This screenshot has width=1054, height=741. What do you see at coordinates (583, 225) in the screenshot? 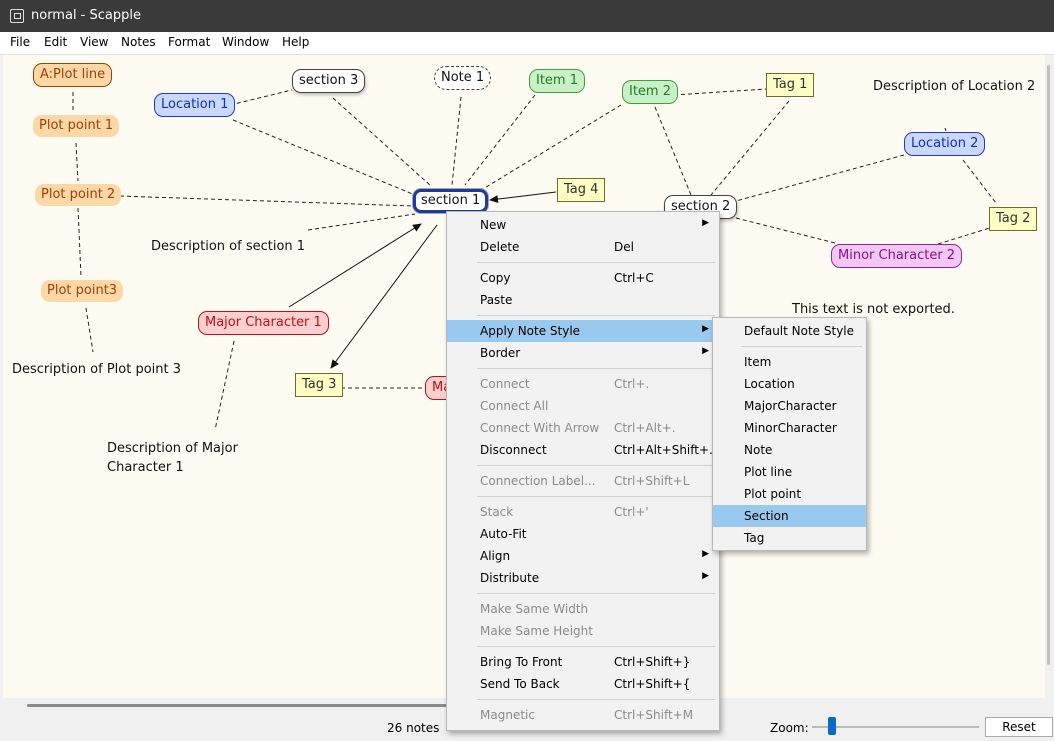
I see `menu-item-new: New ▶` at bounding box center [583, 225].